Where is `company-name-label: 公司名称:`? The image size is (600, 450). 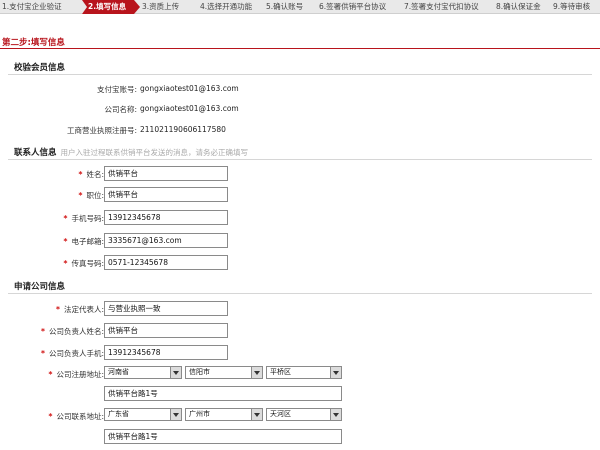 company-name-label: 公司名称: is located at coordinates (120, 109).